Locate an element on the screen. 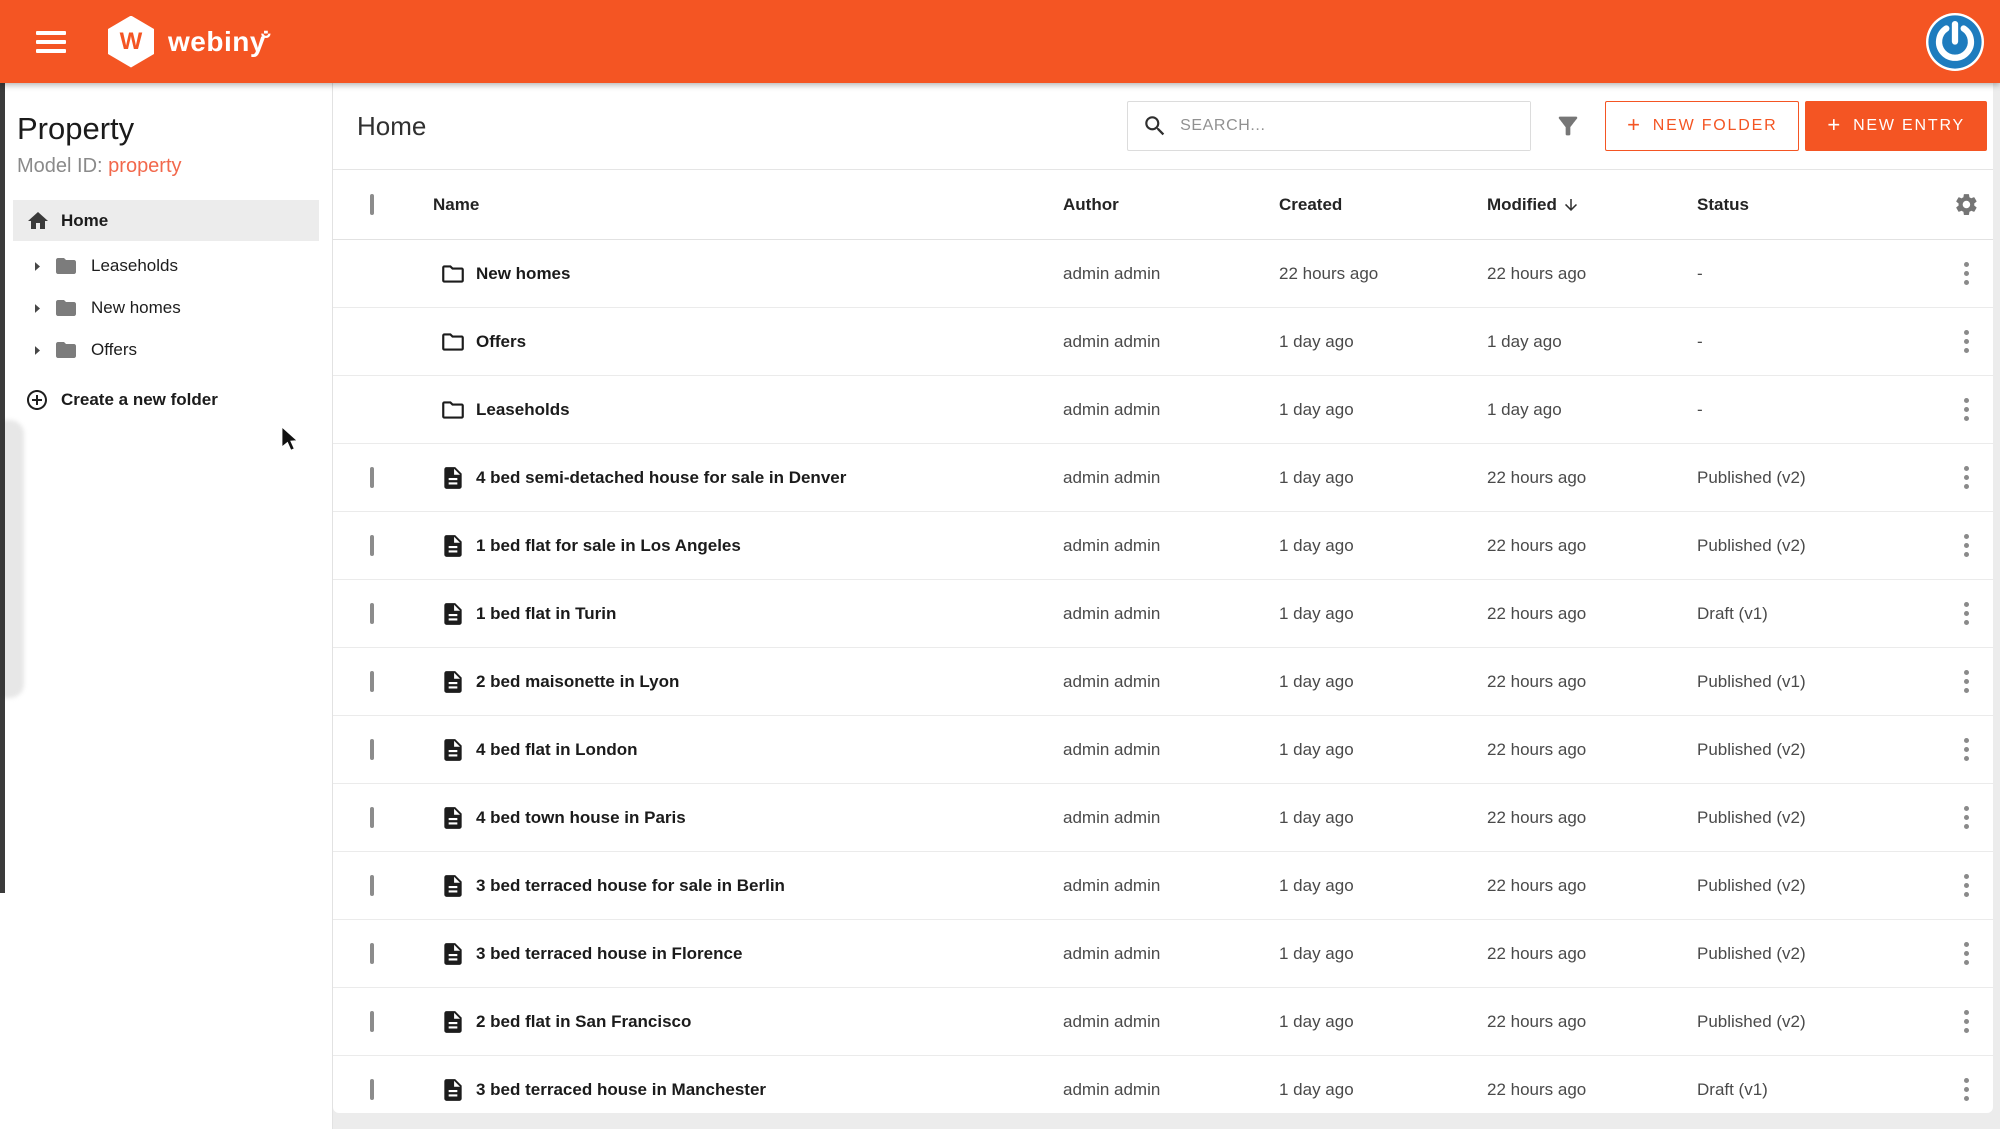 The height and width of the screenshot is (1129, 2000). select-all-checkbox is located at coordinates (372, 204).